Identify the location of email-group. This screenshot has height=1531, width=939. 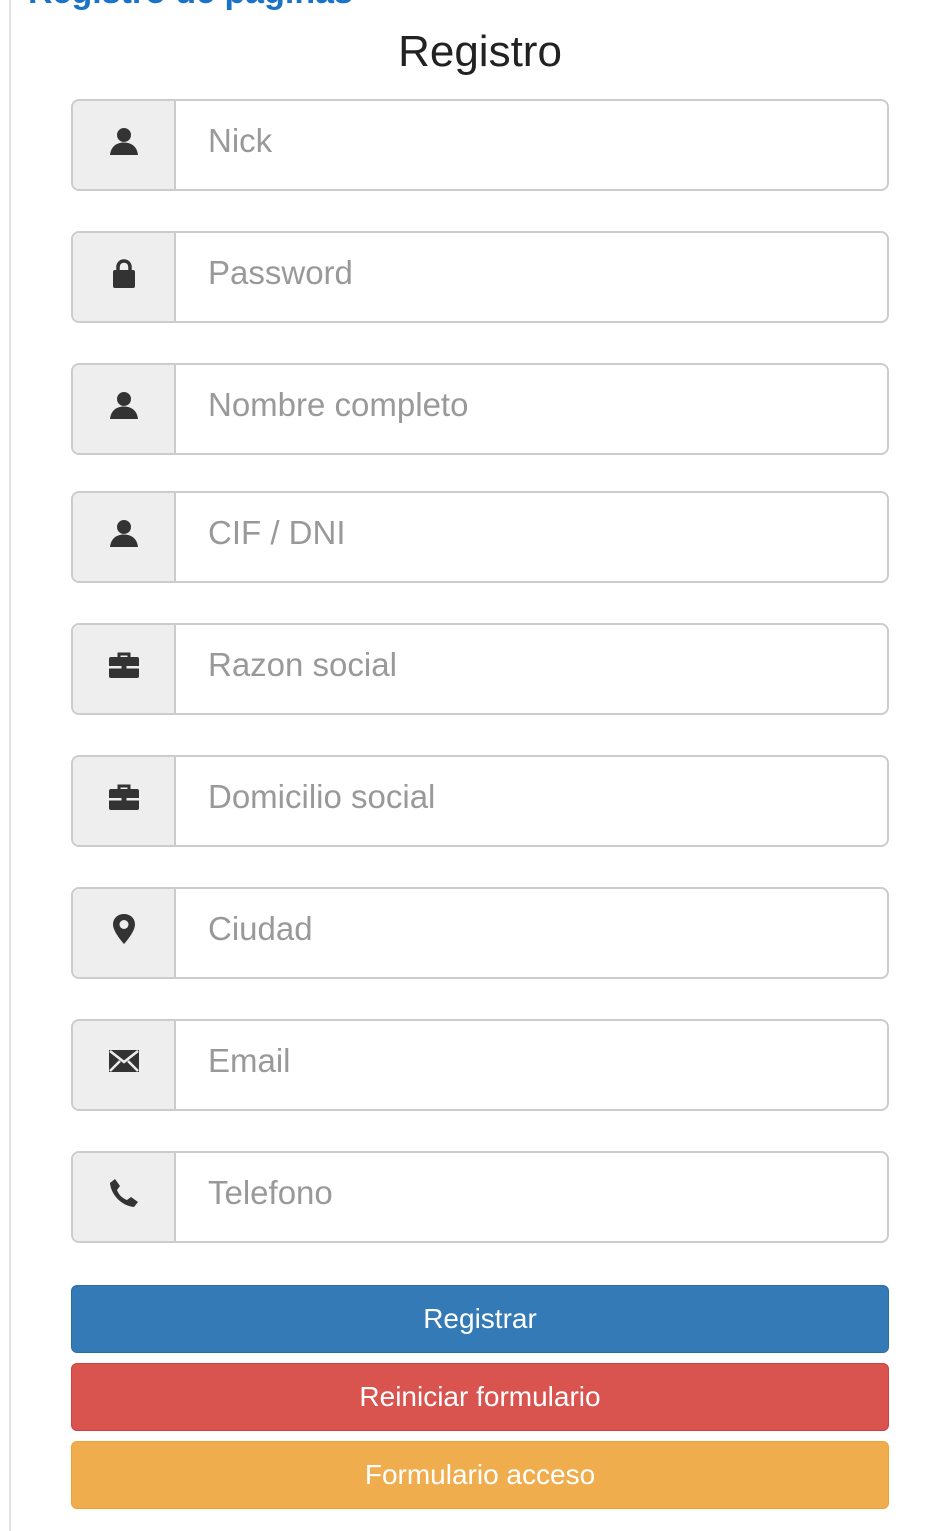
(480, 1065).